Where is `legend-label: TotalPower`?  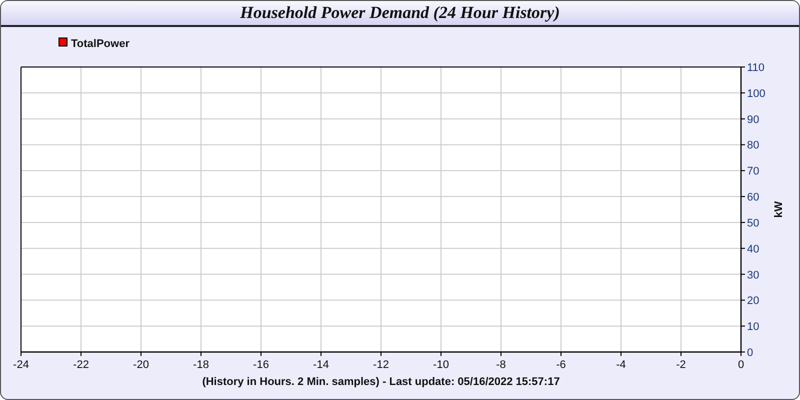 legend-label: TotalPower is located at coordinates (100, 44).